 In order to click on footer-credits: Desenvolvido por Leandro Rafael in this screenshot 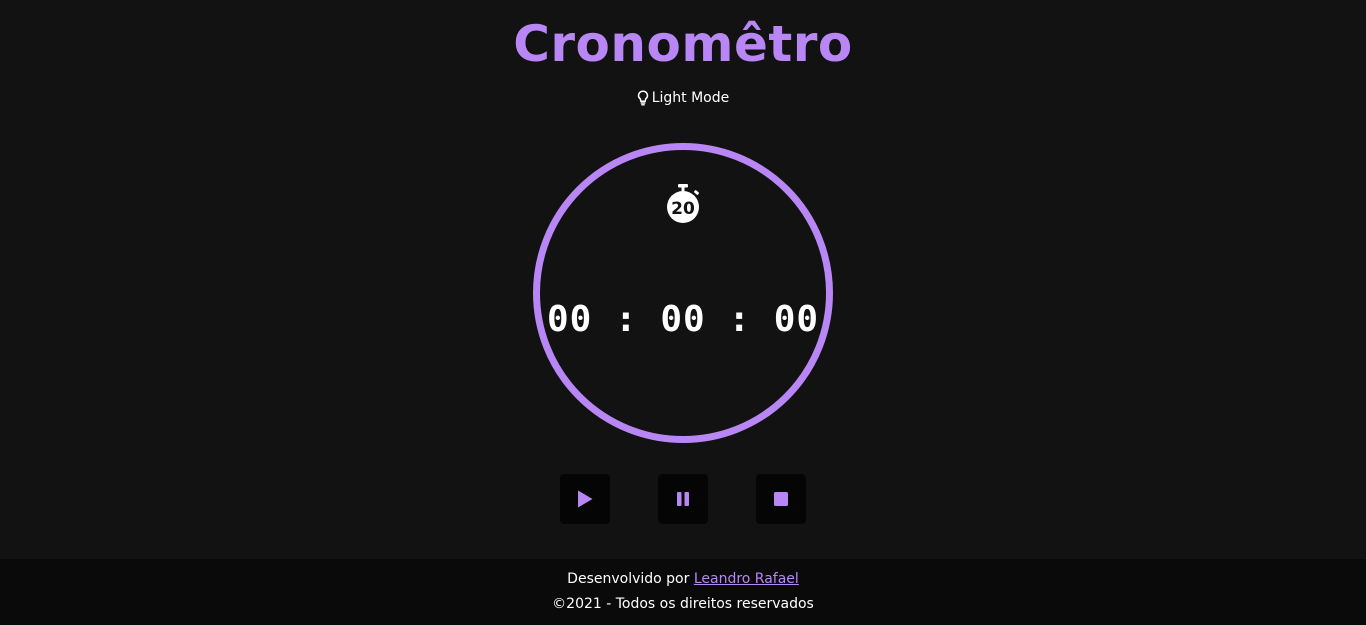, I will do `click(683, 579)`.